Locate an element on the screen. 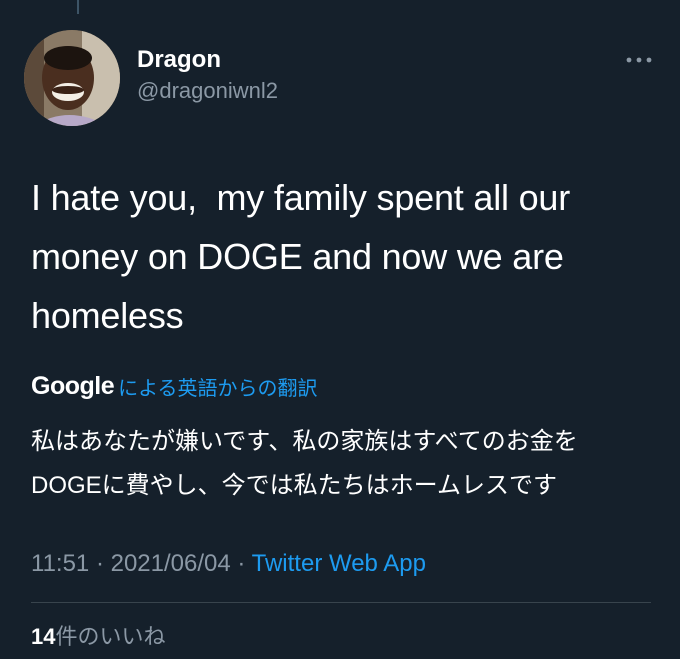 Image resolution: width=680 pixels, height=659 pixels. avatar-image is located at coordinates (72, 78).